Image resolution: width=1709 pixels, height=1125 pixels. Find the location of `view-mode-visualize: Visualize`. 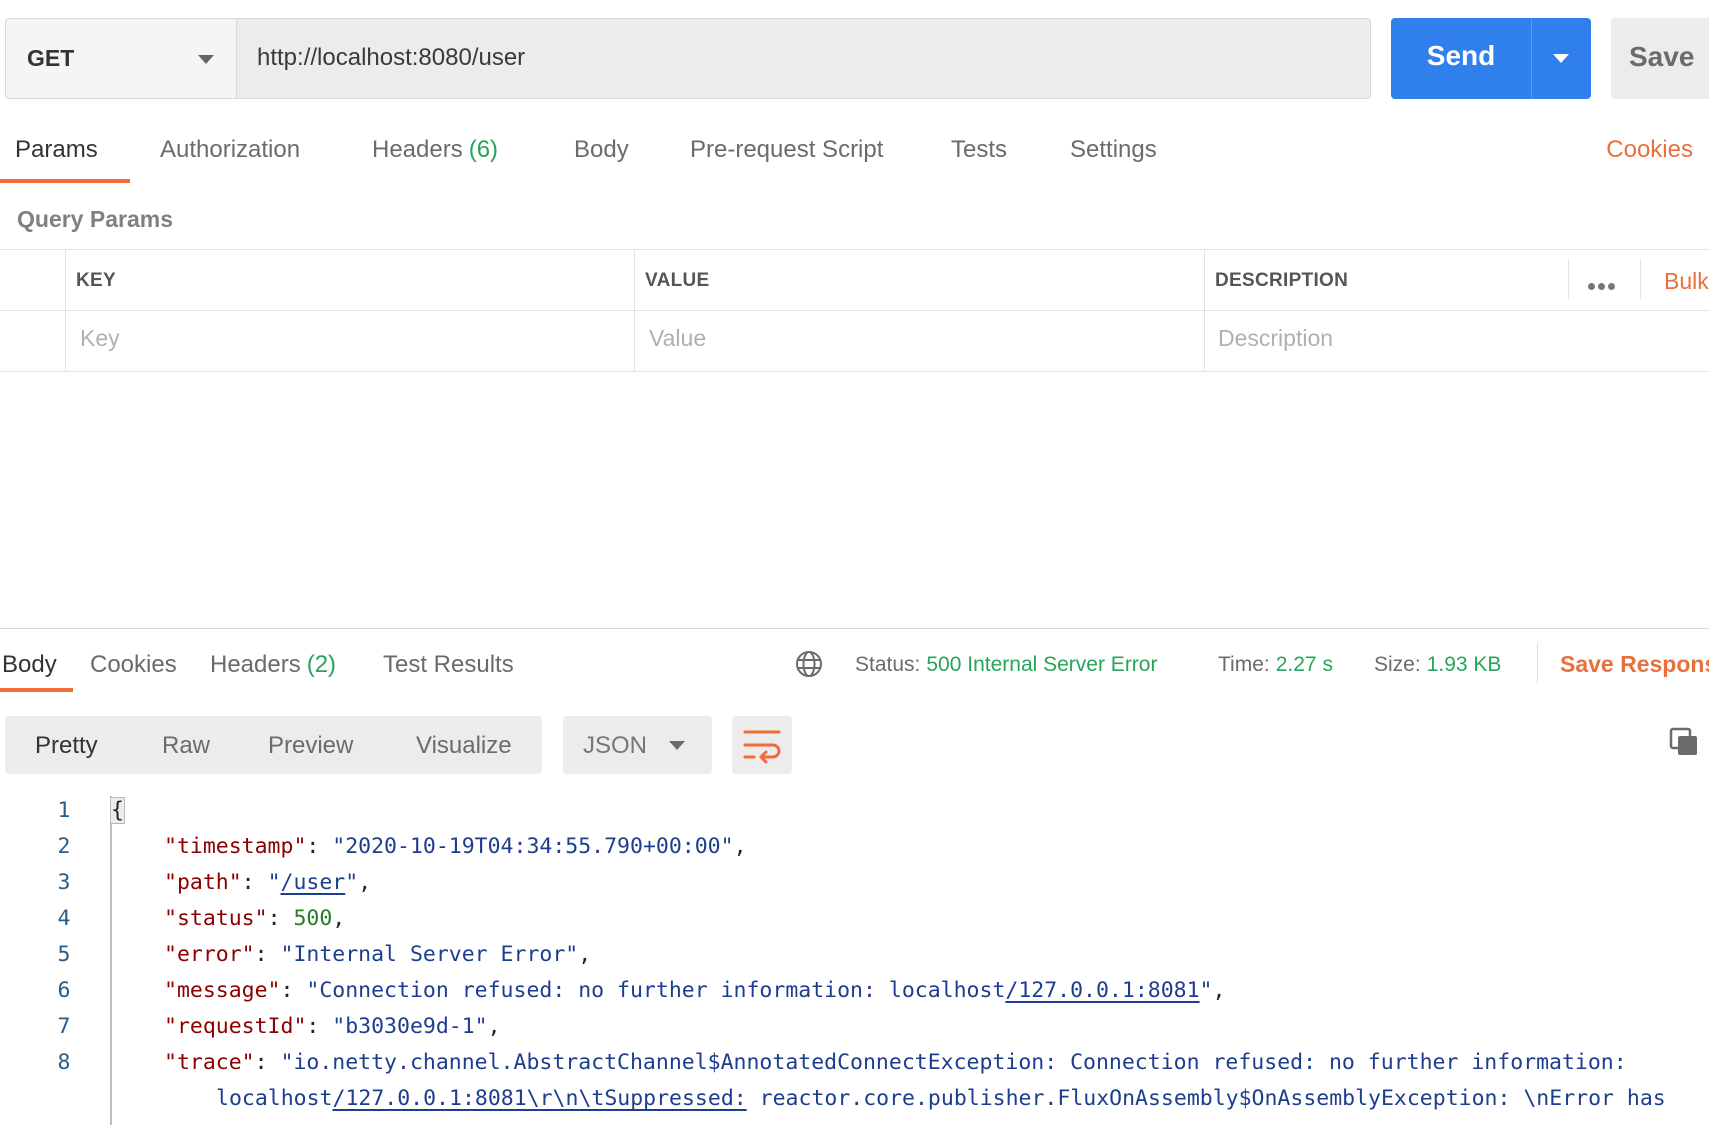

view-mode-visualize: Visualize is located at coordinates (464, 746).